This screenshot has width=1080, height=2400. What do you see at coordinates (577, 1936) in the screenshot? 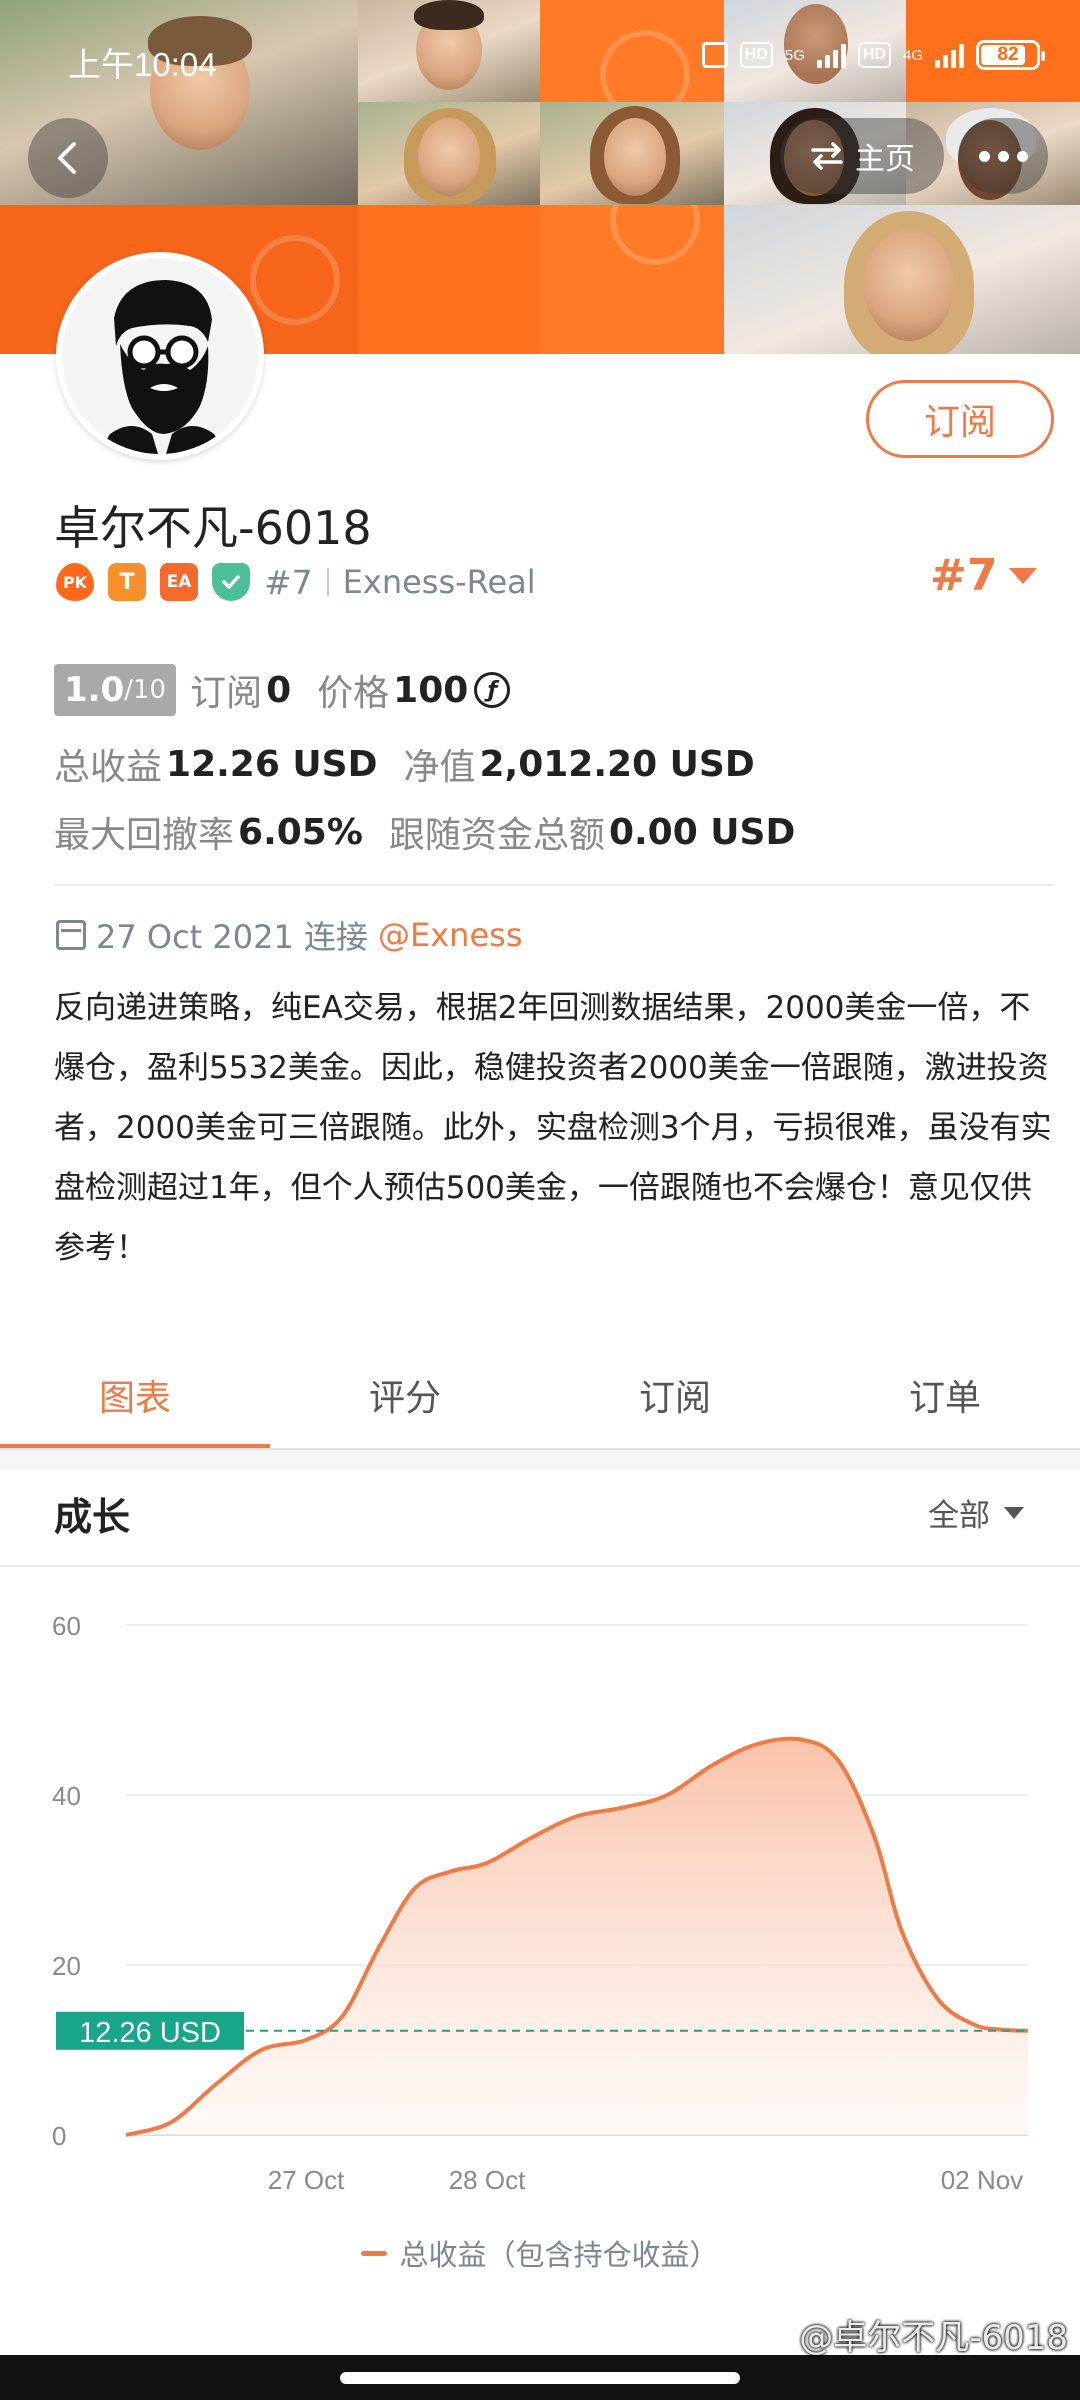
I see `area-fill` at bounding box center [577, 1936].